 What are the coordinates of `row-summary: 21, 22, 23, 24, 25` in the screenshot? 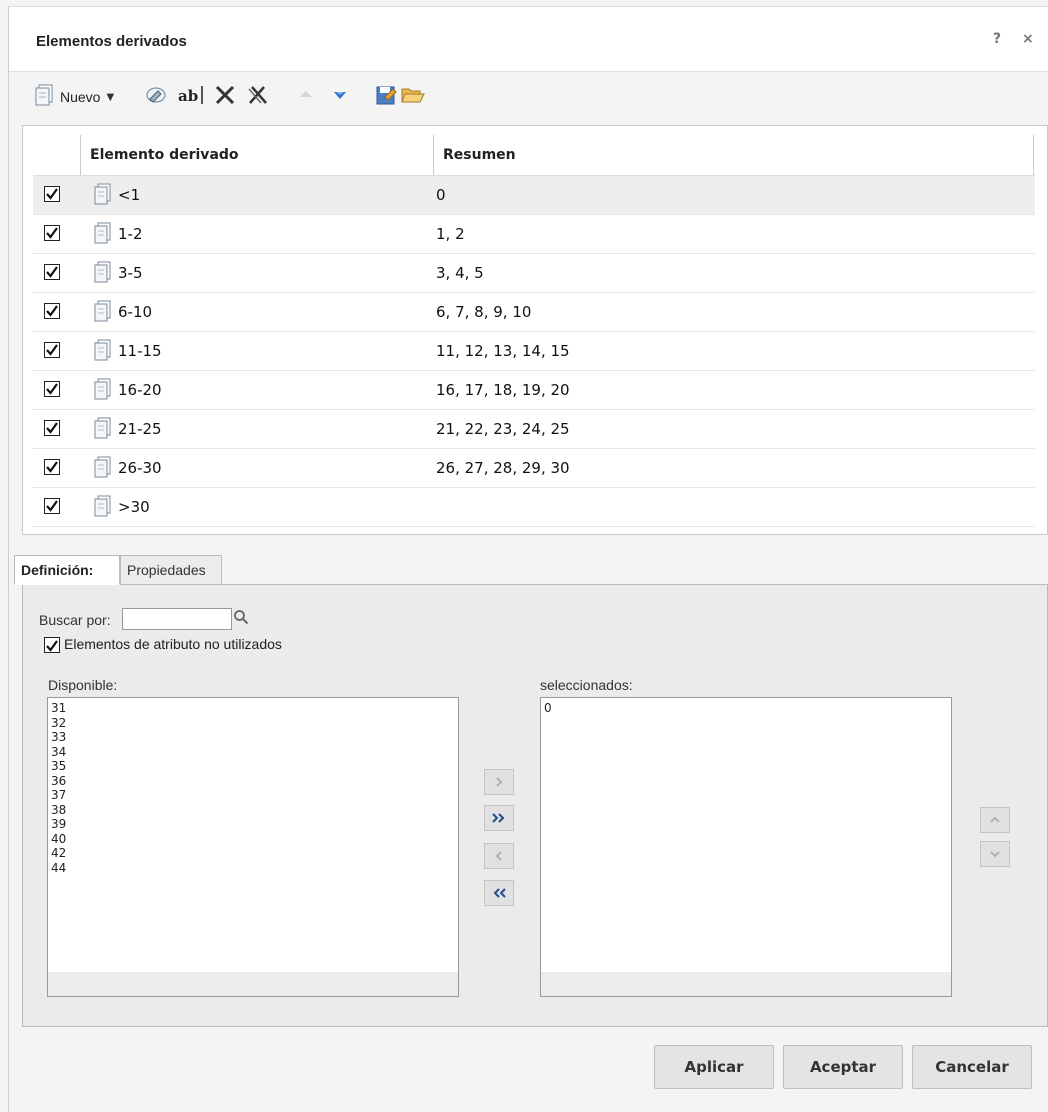 It's located at (503, 429).